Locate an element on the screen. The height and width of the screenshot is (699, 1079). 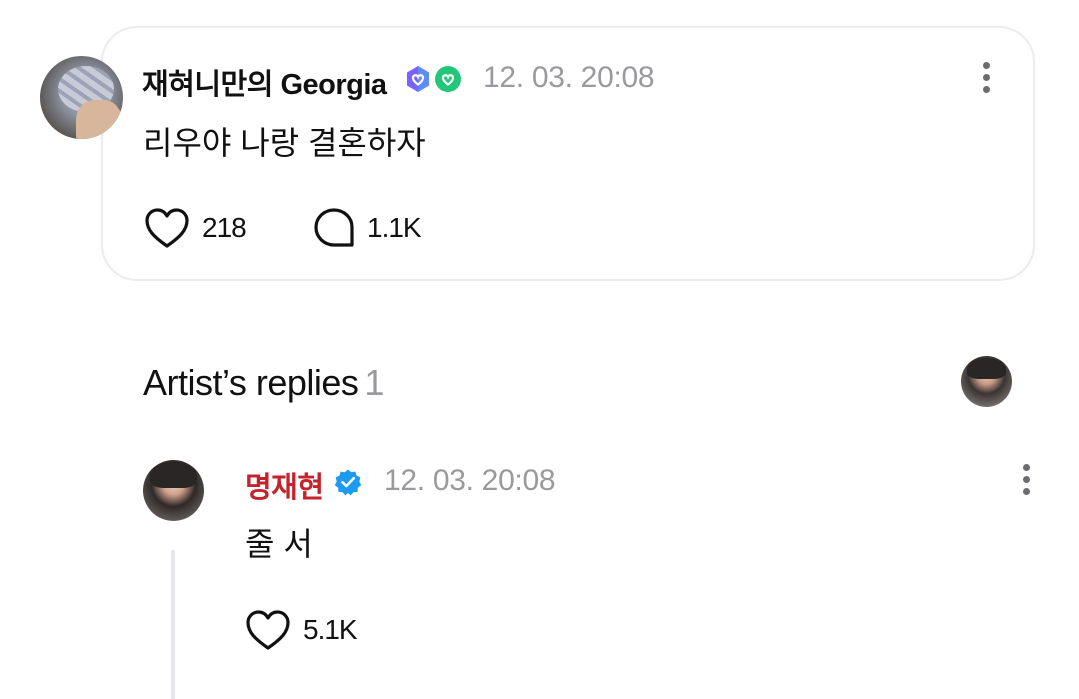
membership-badge-purple-icon is located at coordinates (418, 79).